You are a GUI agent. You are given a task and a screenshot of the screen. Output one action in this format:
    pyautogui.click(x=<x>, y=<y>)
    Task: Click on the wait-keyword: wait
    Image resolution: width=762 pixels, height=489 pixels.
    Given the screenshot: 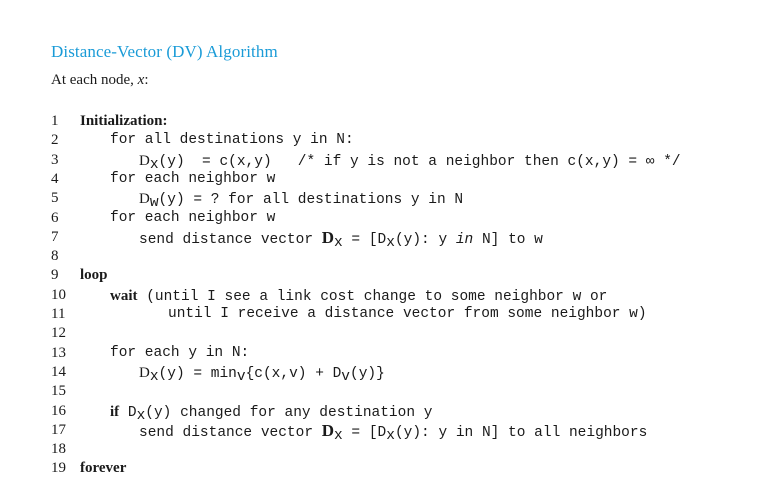 What is the action you would take?
    pyautogui.click(x=124, y=295)
    